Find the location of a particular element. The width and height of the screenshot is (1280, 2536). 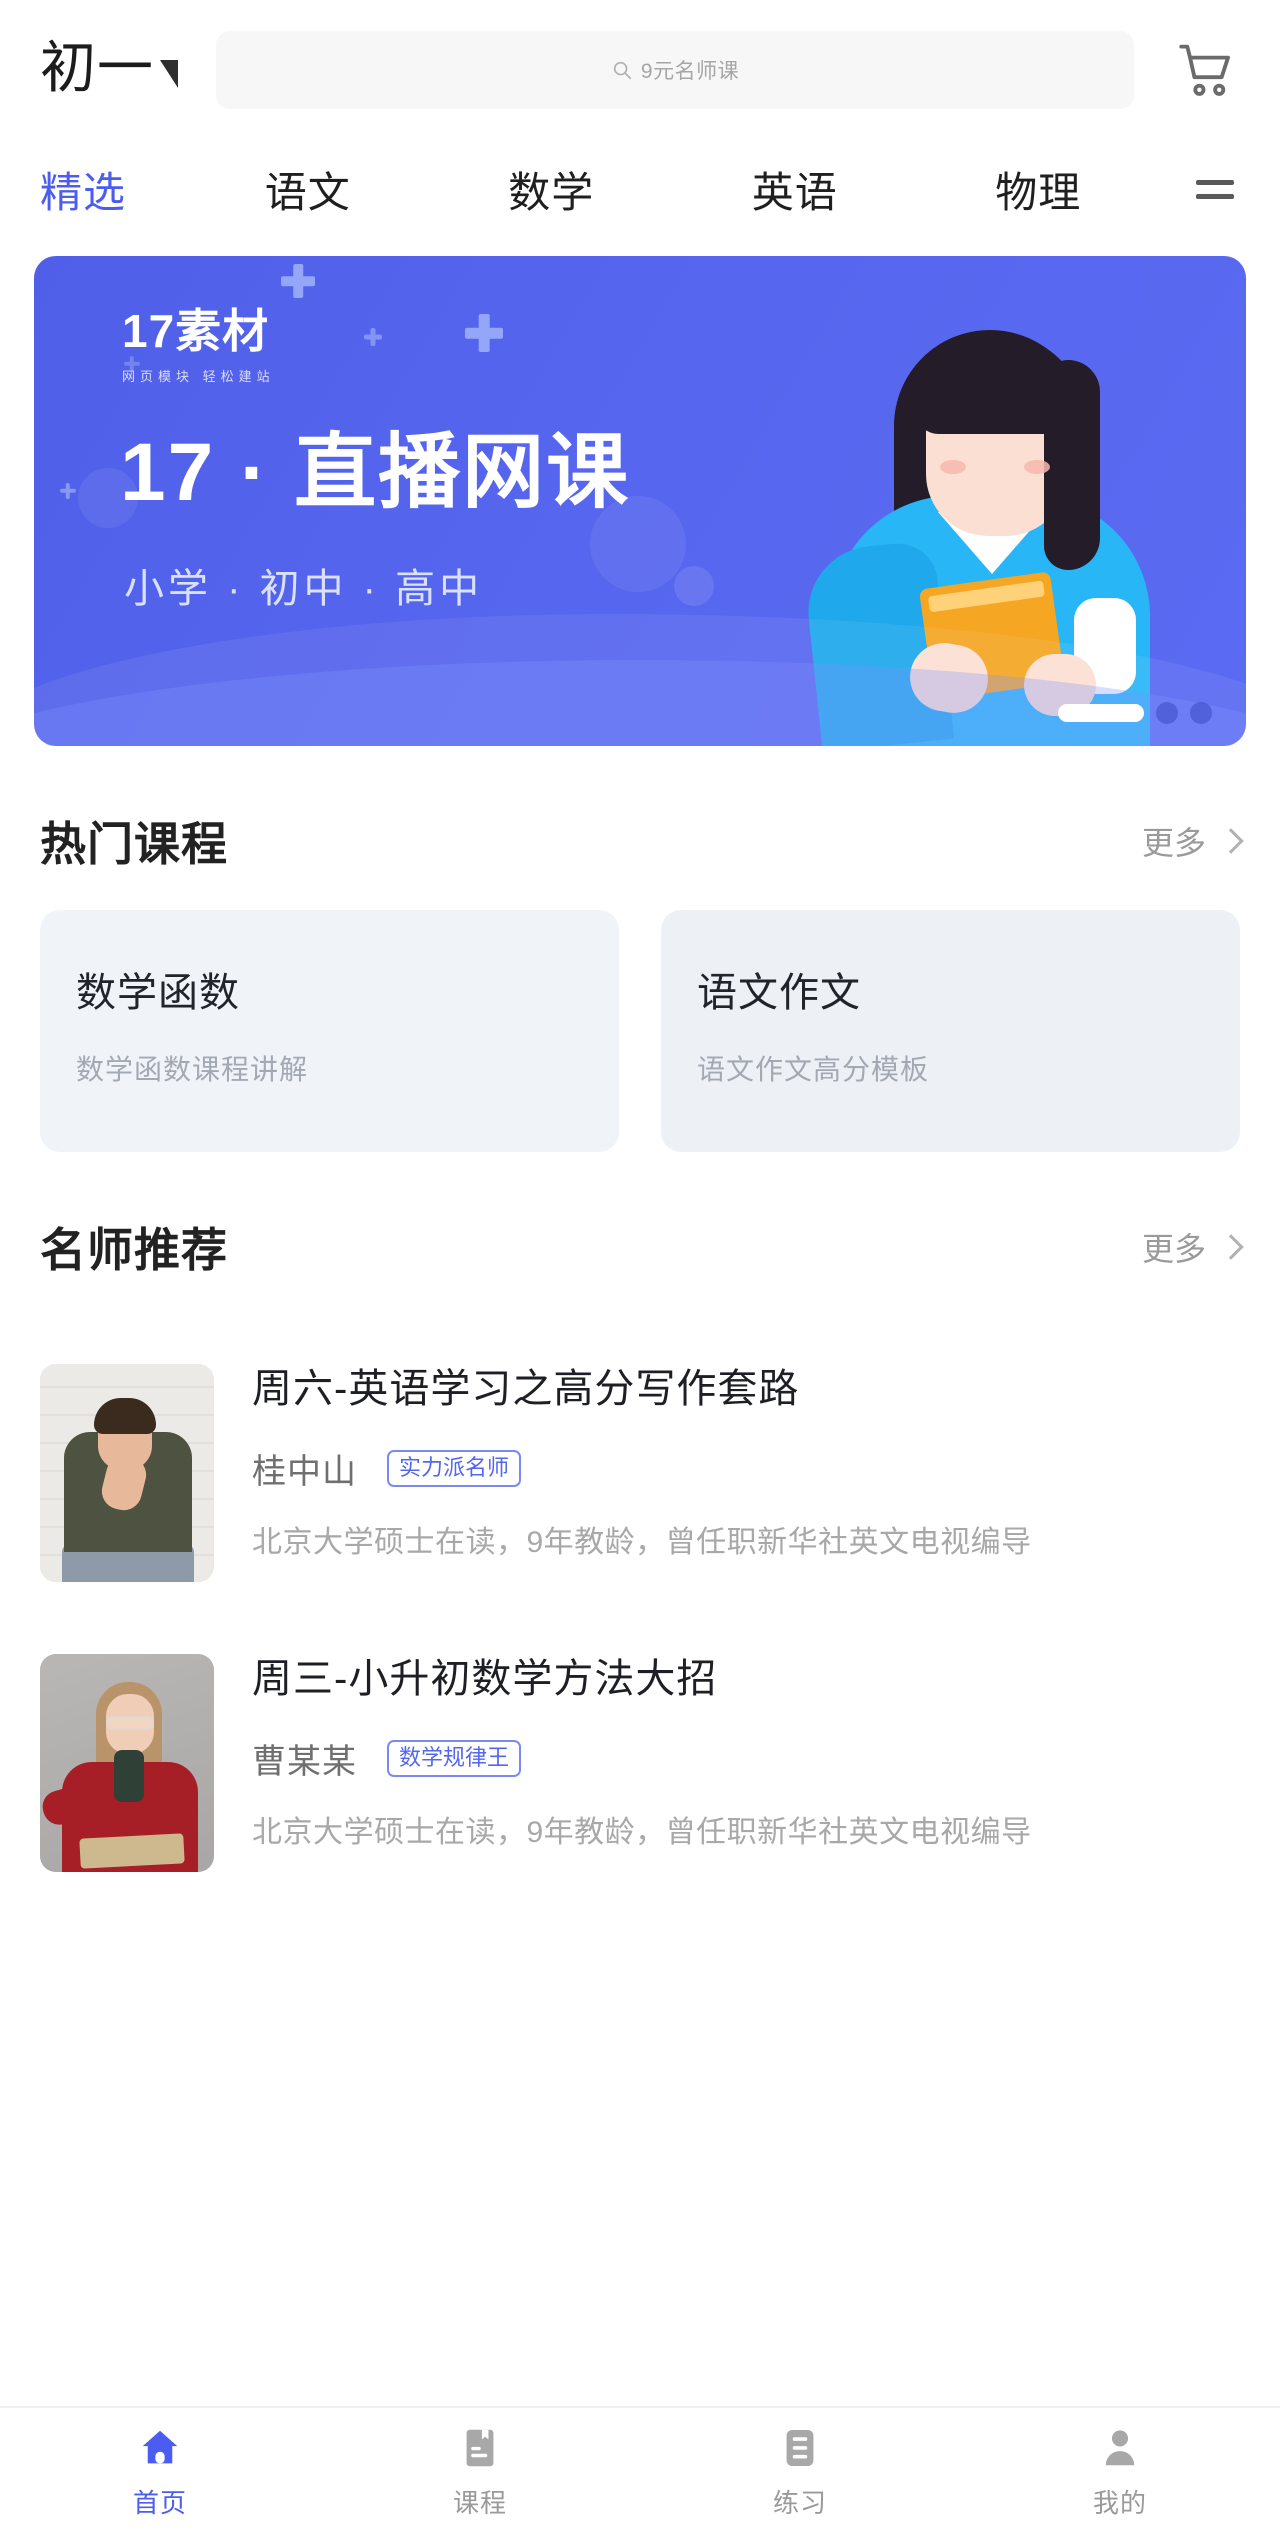

nav-label: 课程 is located at coordinates (479, 2502).